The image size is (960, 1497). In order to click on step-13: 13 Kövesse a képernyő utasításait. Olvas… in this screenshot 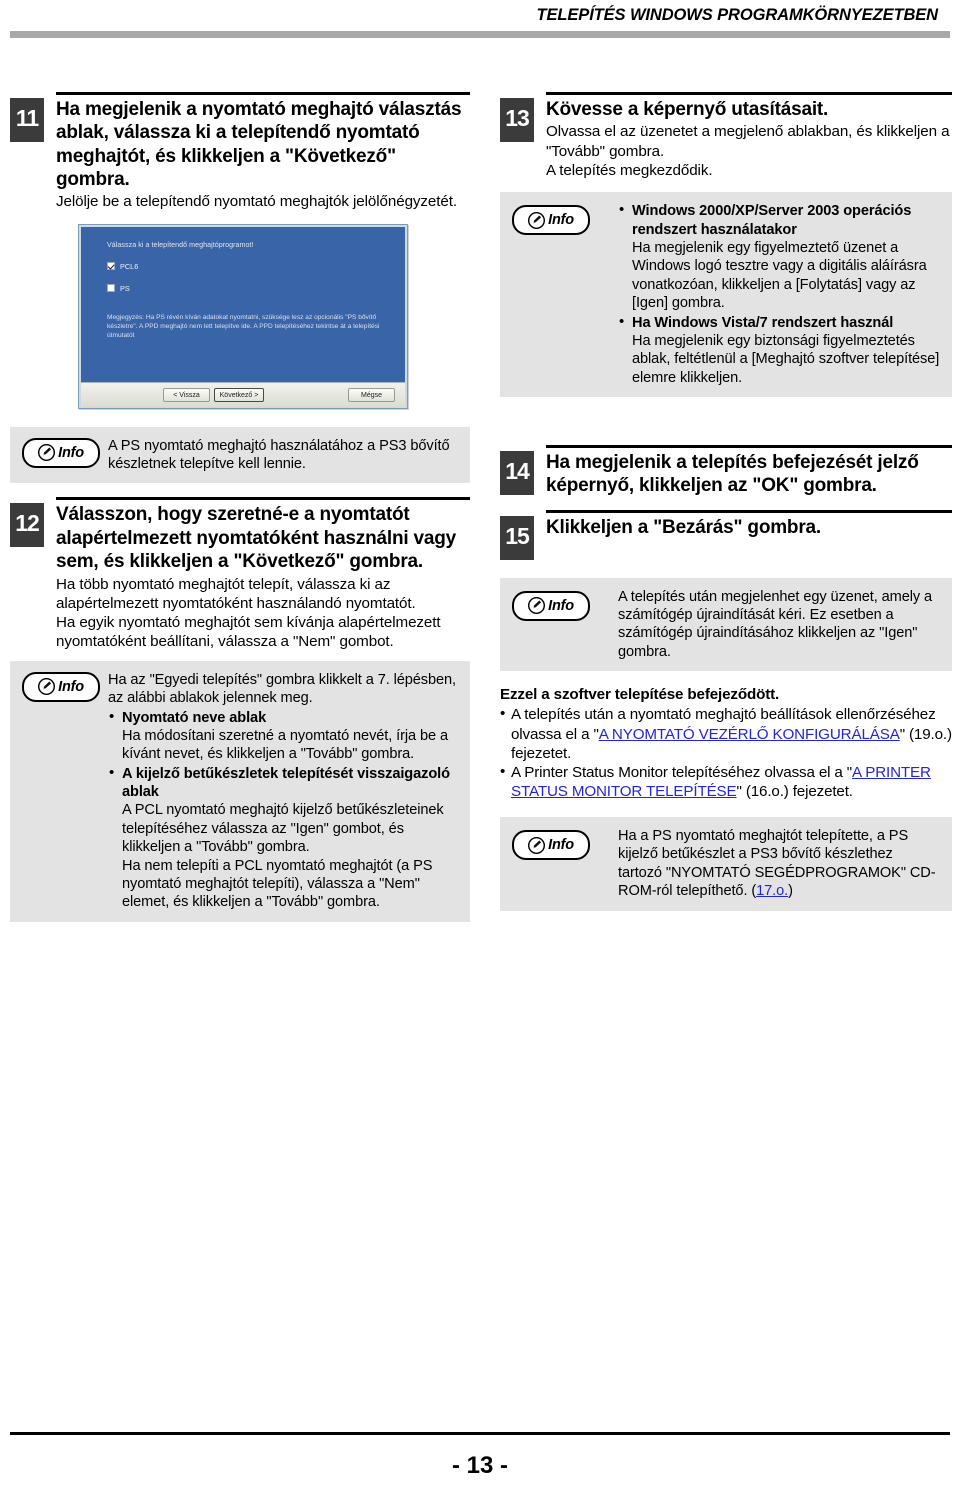, I will do `click(726, 136)`.